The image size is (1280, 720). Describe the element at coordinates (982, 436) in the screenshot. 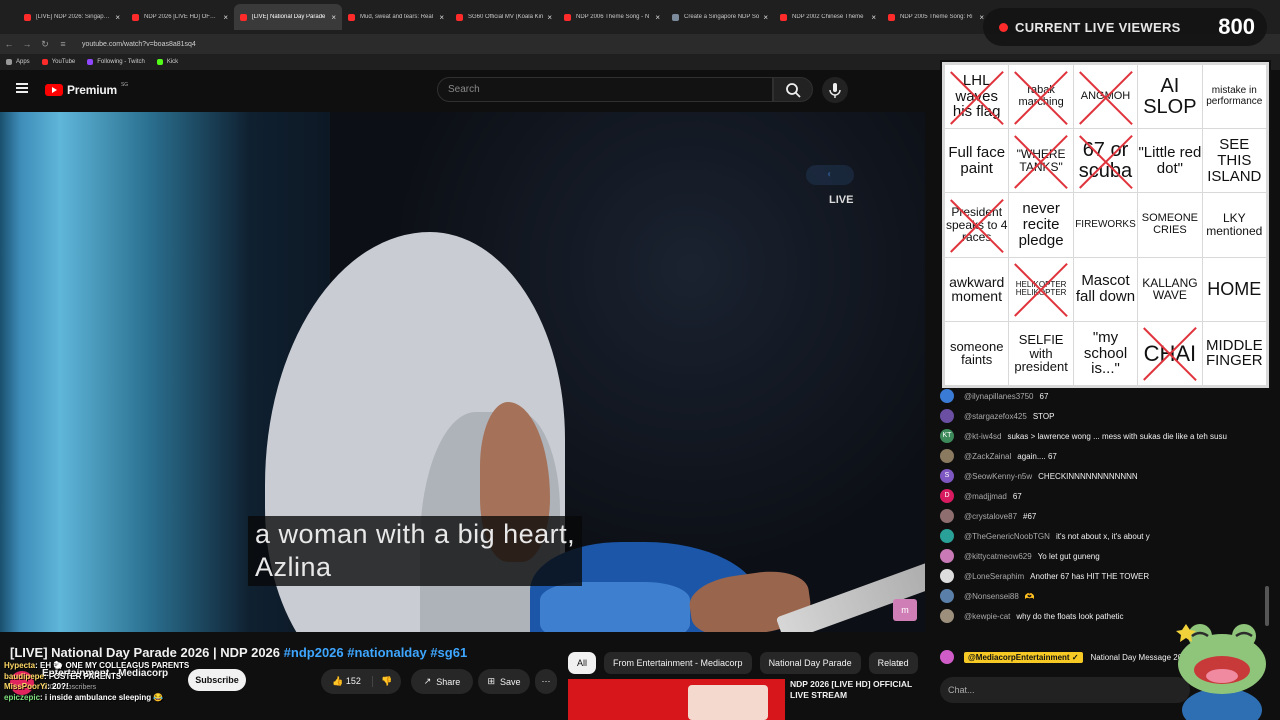

I see `chat-username: @kt-iw4sd` at that location.